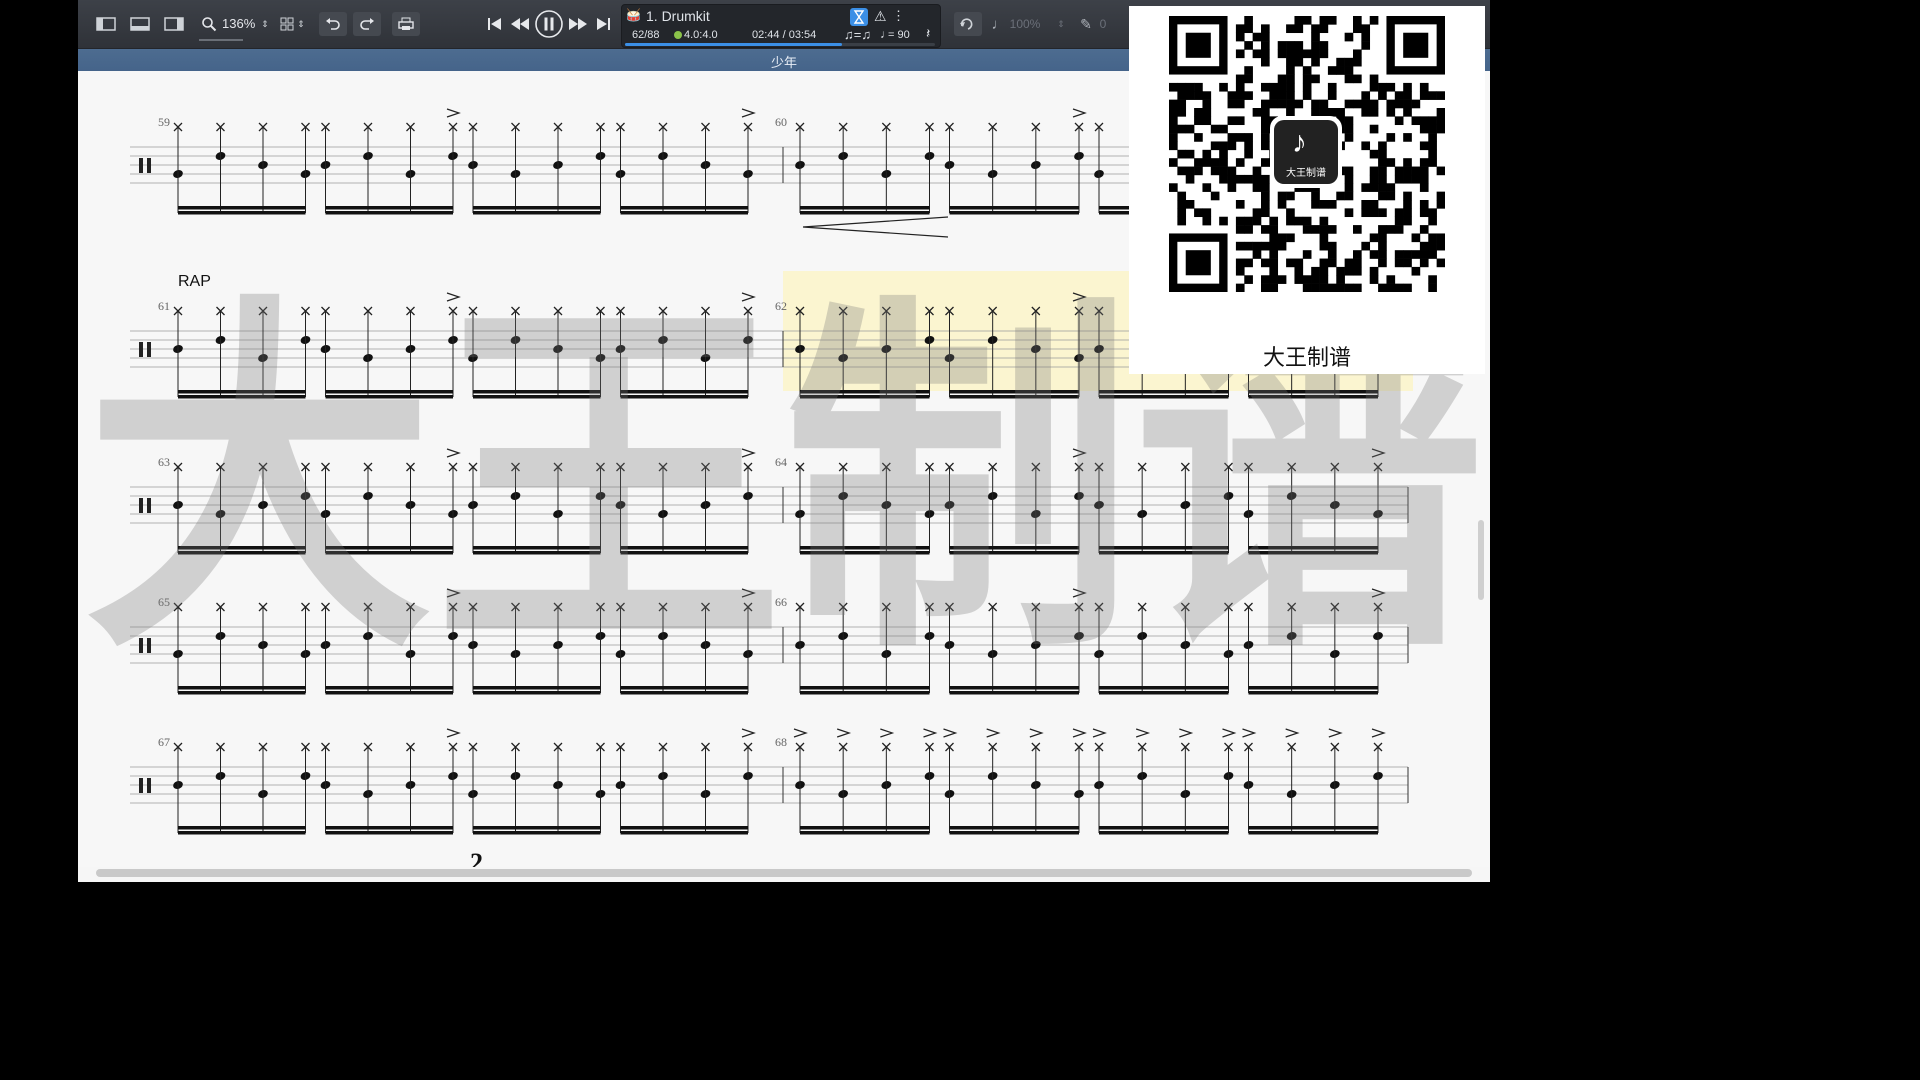 Image resolution: width=1920 pixels, height=1080 pixels. Describe the element at coordinates (899, 35) in the screenshot. I see `tempo-value: = 90` at that location.